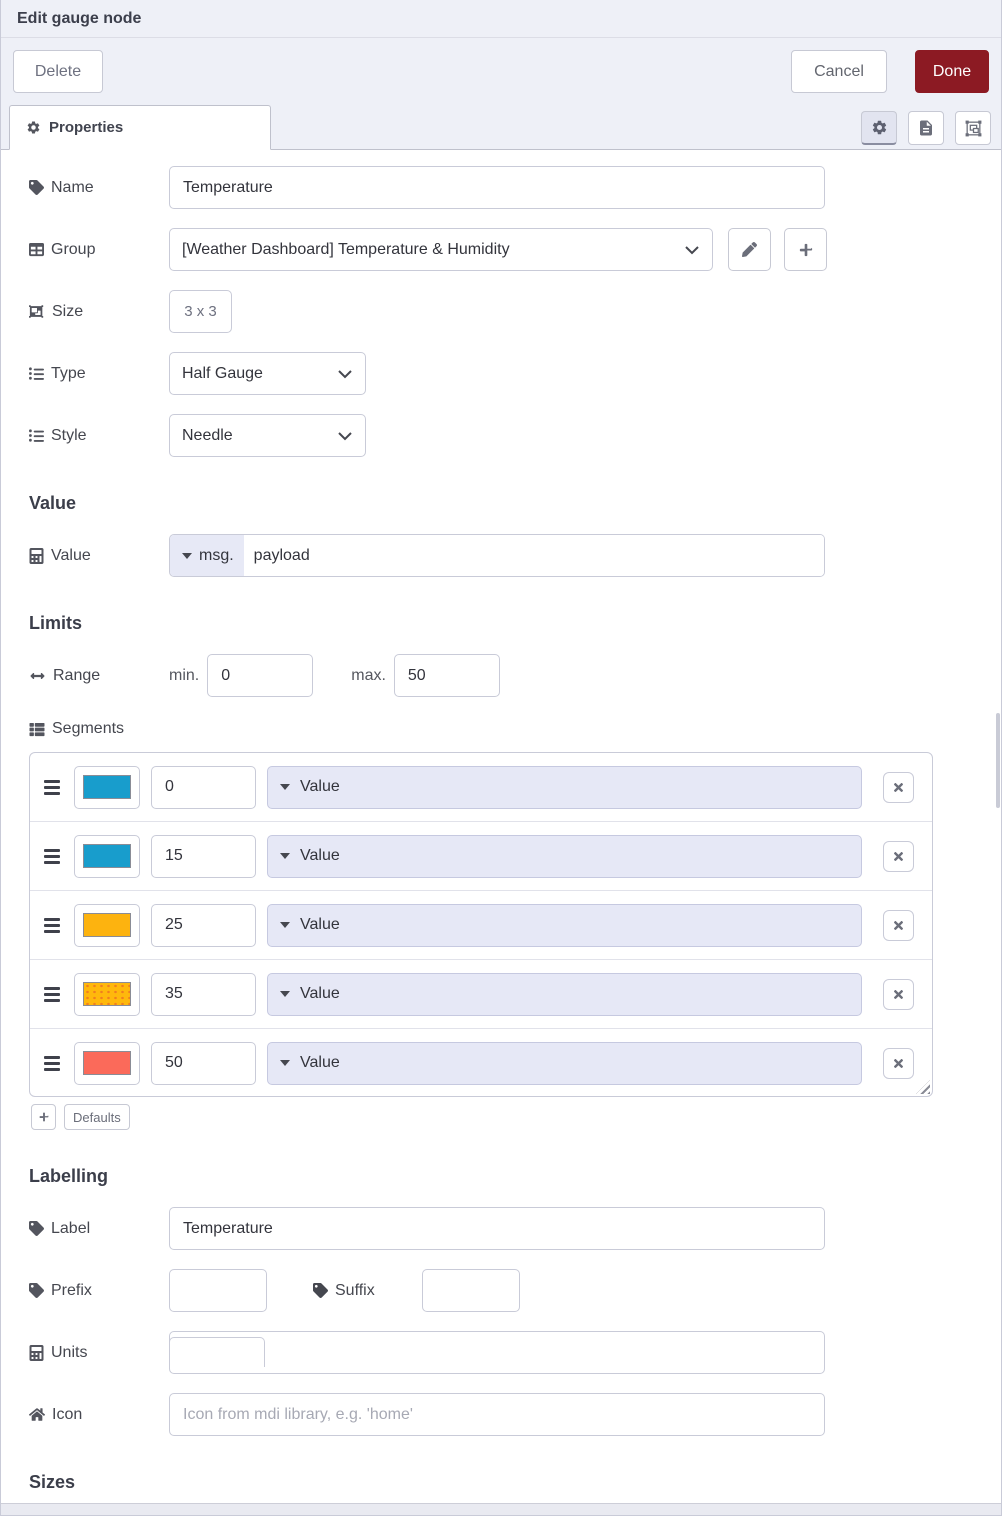 The width and height of the screenshot is (1002, 1516). What do you see at coordinates (516, 1117) in the screenshot?
I see `segments-actions: Defaults` at bounding box center [516, 1117].